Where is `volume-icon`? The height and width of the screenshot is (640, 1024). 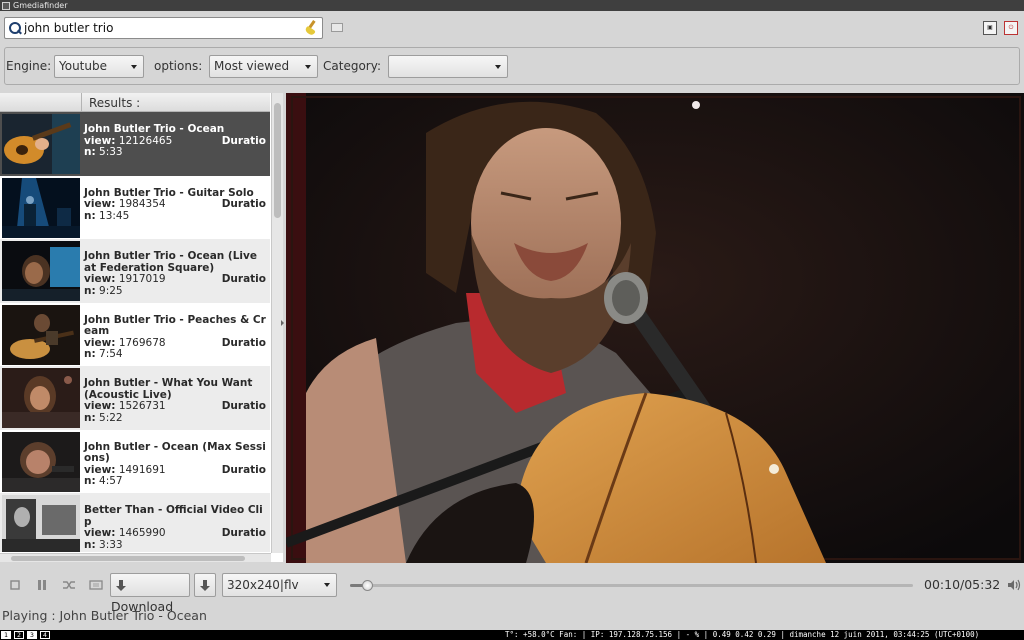
volume-icon is located at coordinates (1014, 585).